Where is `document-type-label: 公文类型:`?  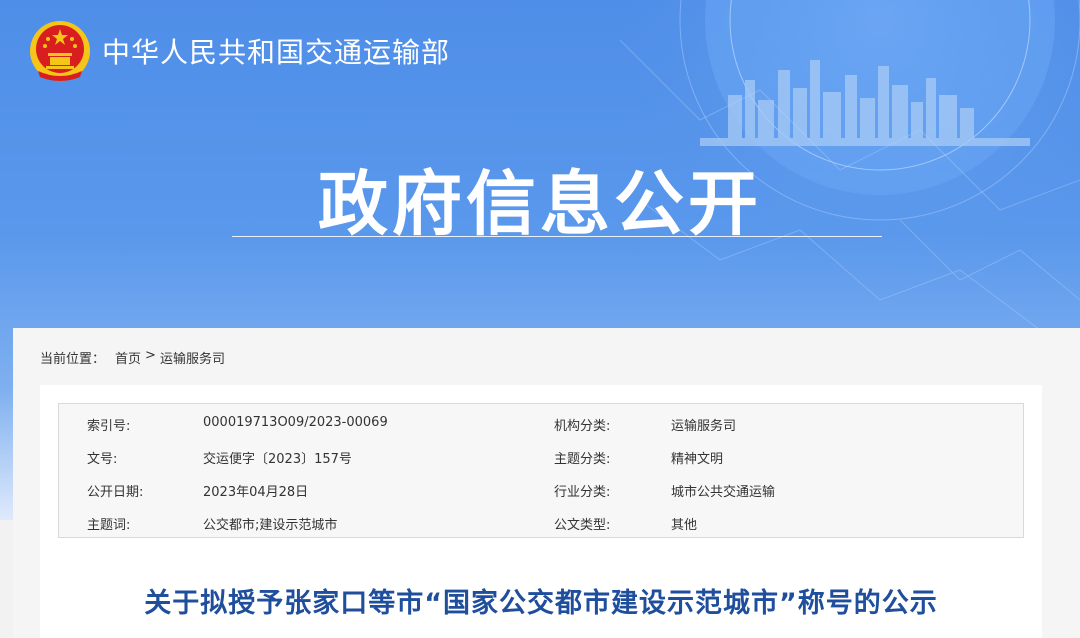 document-type-label: 公文类型: is located at coordinates (582, 525).